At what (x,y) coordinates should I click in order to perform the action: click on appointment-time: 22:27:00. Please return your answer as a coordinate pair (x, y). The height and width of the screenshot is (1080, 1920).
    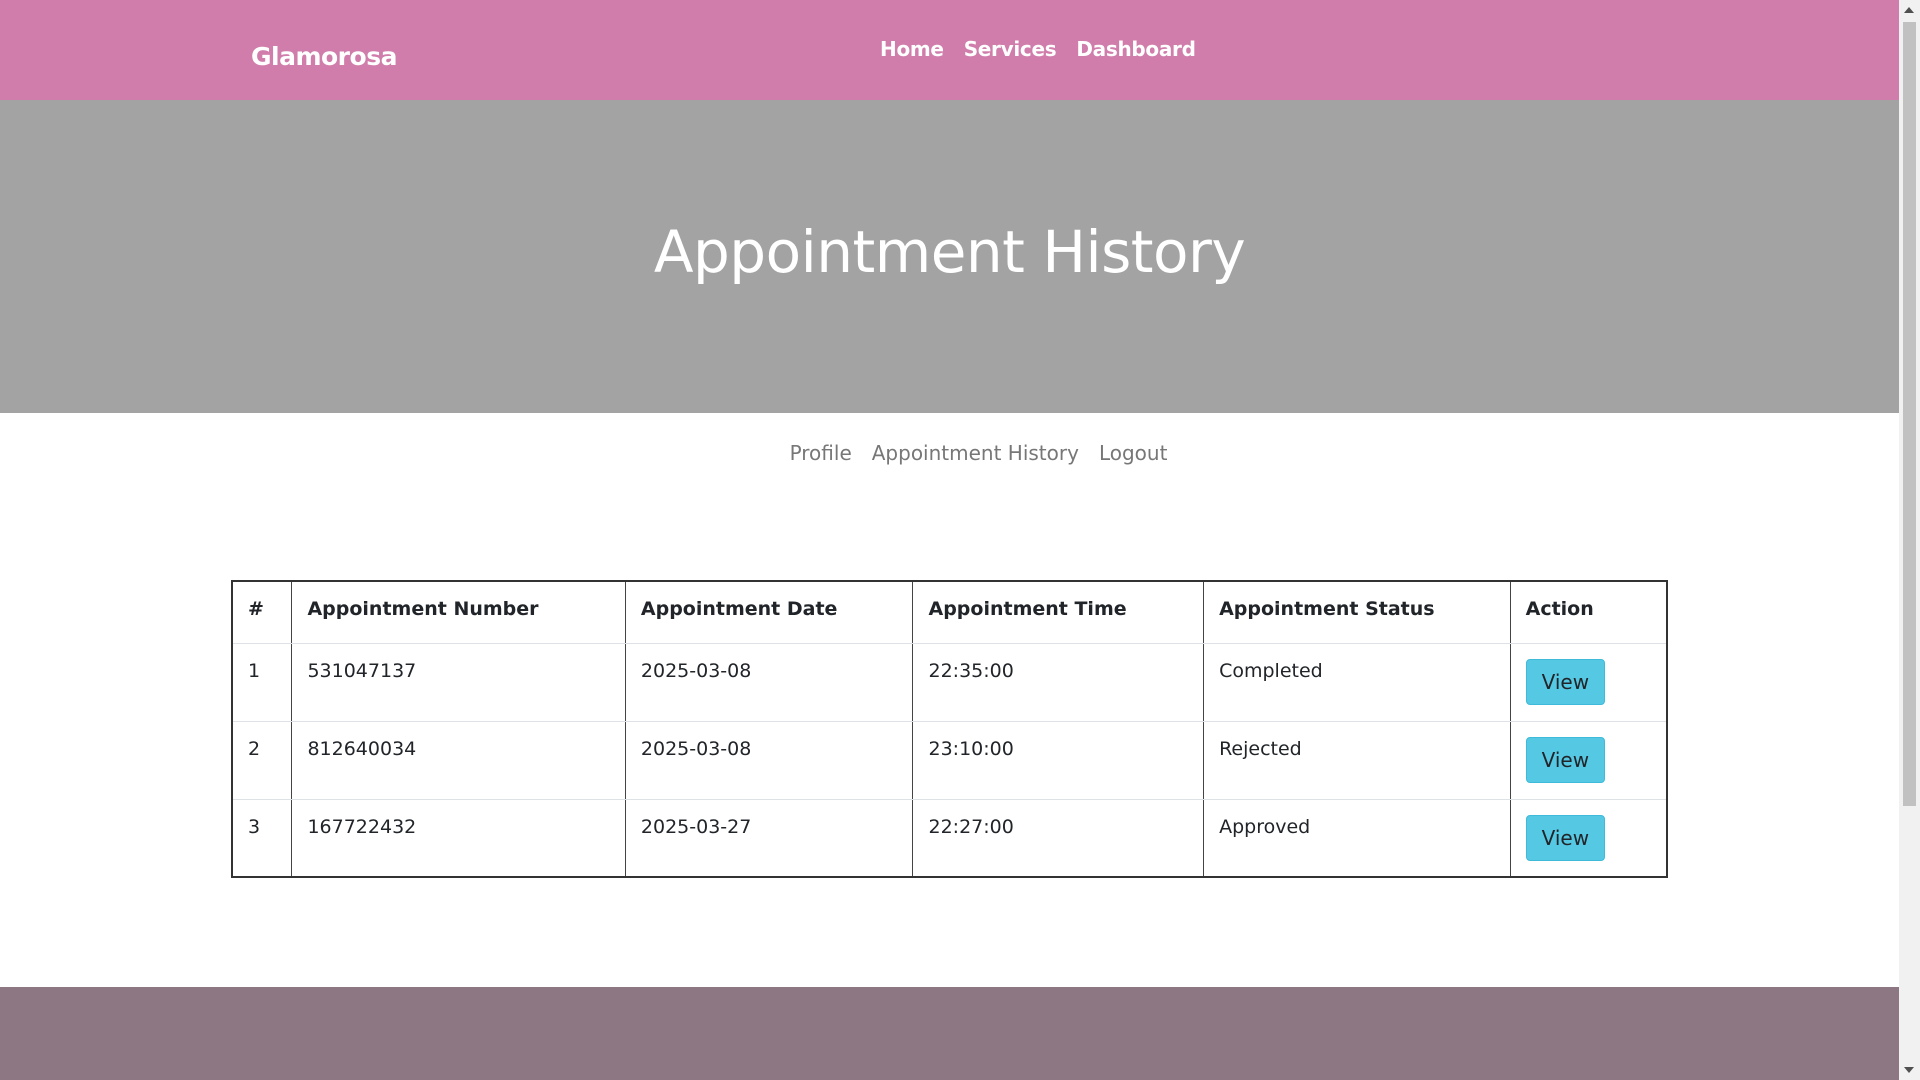
    Looking at the image, I should click on (1058, 838).